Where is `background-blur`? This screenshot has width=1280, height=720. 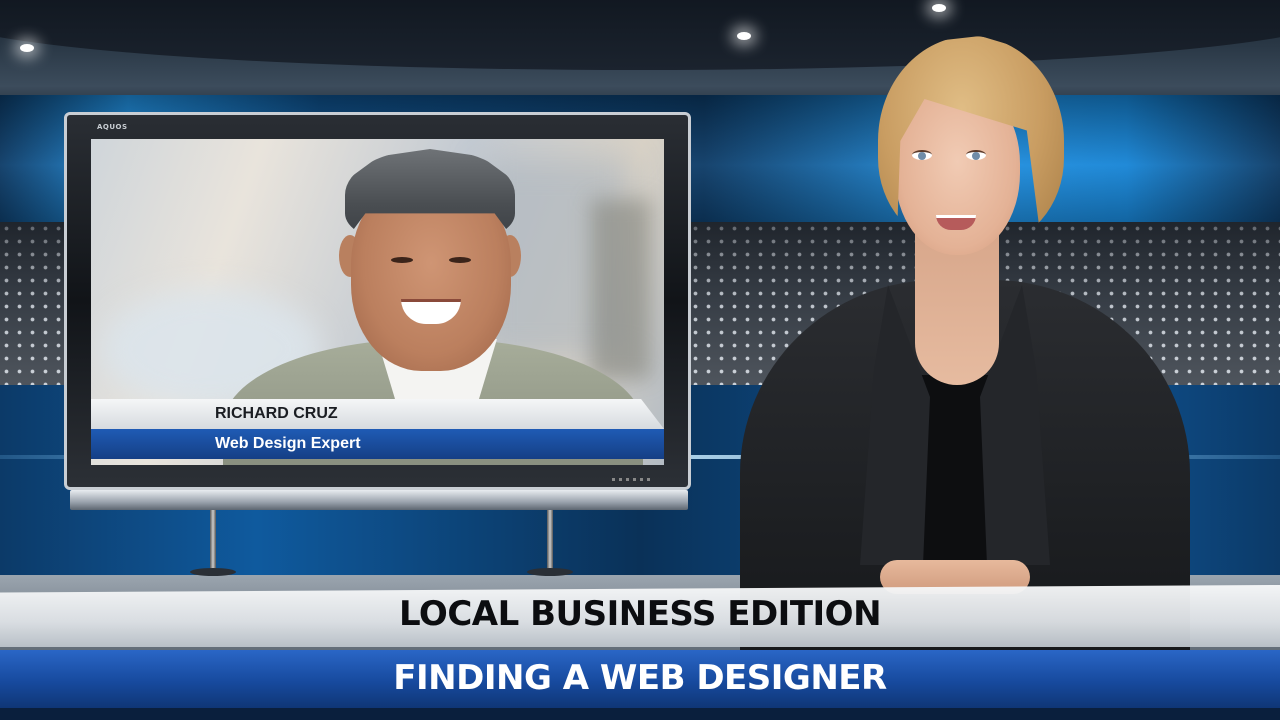 background-blur is located at coordinates (621, 289).